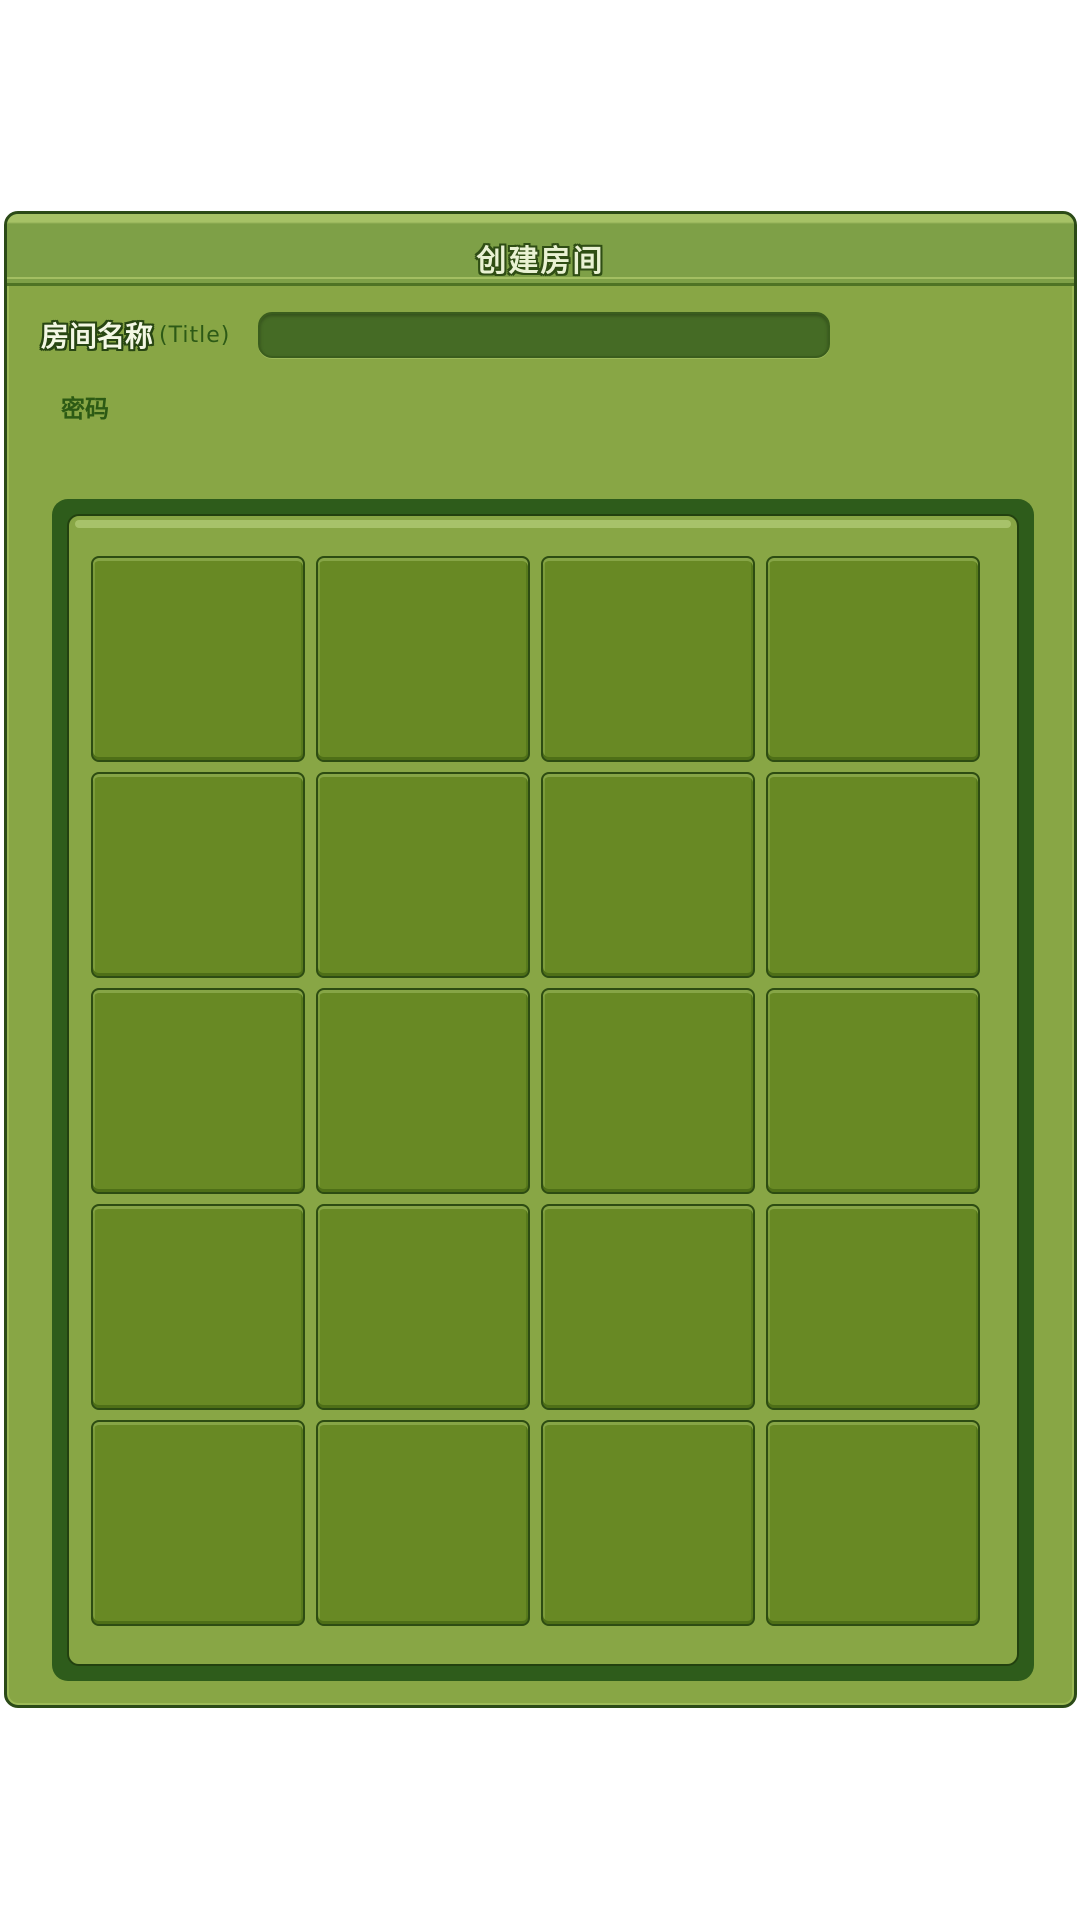  Describe the element at coordinates (97, 336) in the screenshot. I see `room-name-label: 房间名称` at that location.